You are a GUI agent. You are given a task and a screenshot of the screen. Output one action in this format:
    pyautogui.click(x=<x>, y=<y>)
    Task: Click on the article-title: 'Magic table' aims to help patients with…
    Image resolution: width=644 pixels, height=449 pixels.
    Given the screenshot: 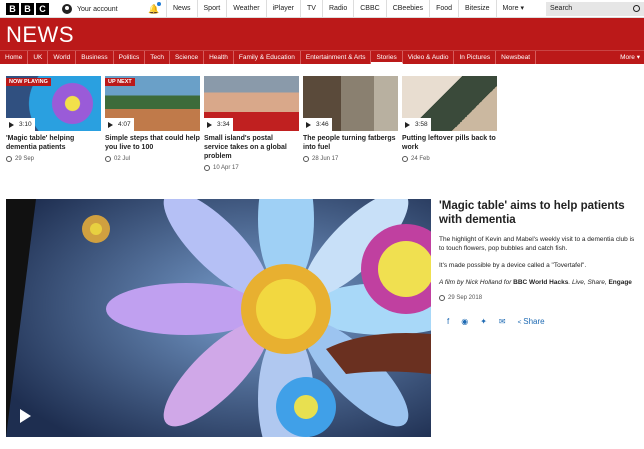 What is the action you would take?
    pyautogui.click(x=532, y=213)
    